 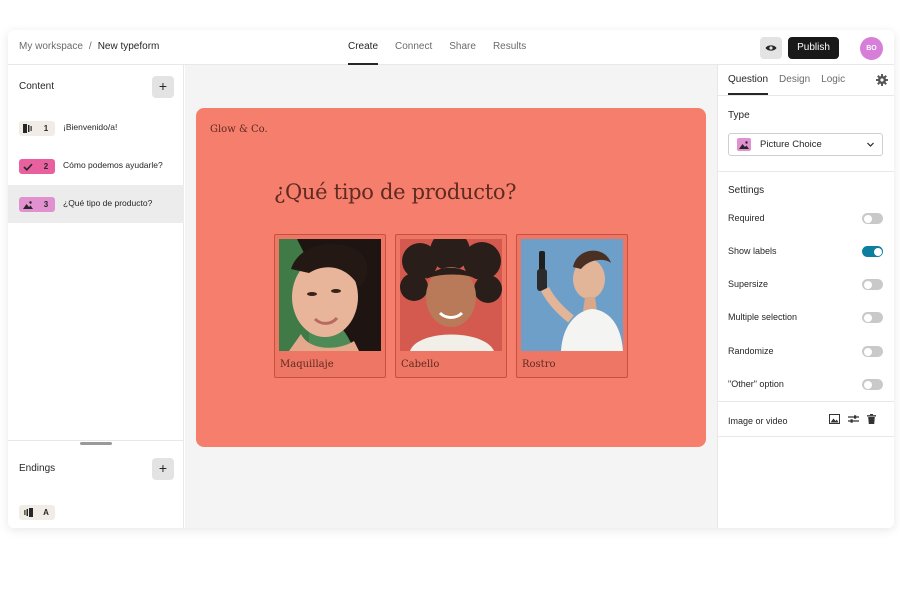 What do you see at coordinates (758, 421) in the screenshot?
I see `setting-label: Image or video` at bounding box center [758, 421].